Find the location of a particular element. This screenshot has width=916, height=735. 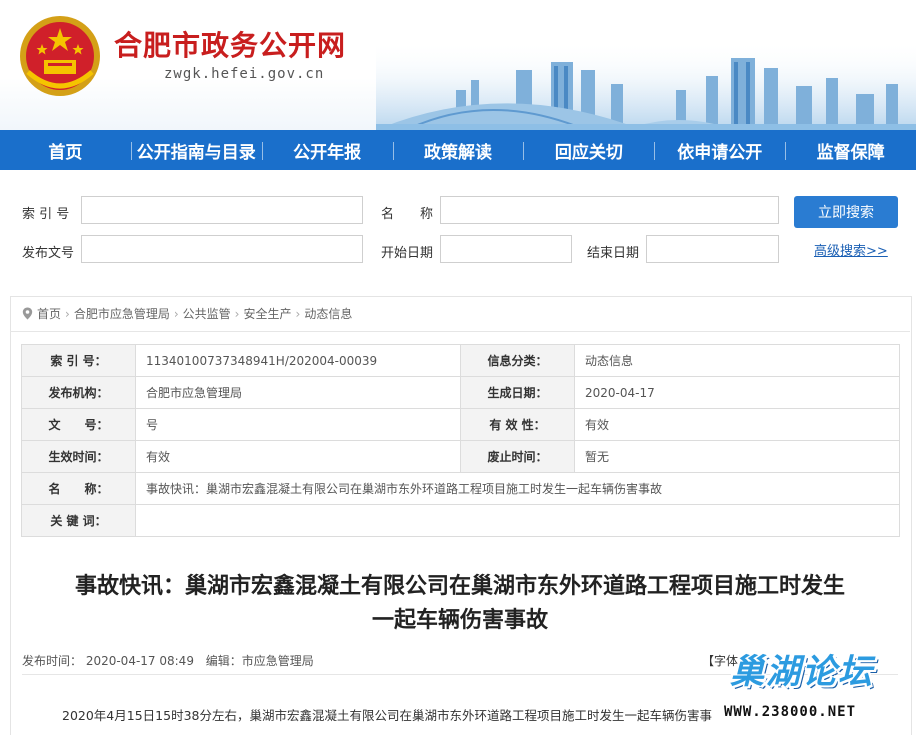

breadcrumb: 首页 › 合肥市应急管理局 › 公共监管 › 安全生产 › 动态信息 is located at coordinates (187, 313).